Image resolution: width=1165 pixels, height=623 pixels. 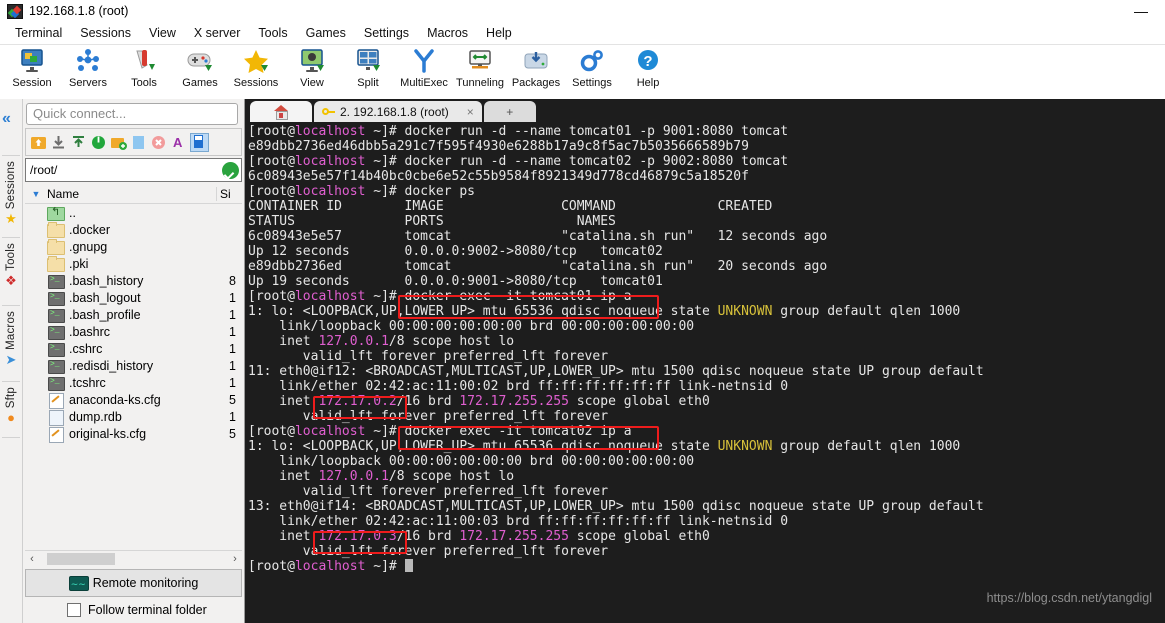 What do you see at coordinates (133, 365) in the screenshot?
I see `file-row: .redisdi_history 1` at bounding box center [133, 365].